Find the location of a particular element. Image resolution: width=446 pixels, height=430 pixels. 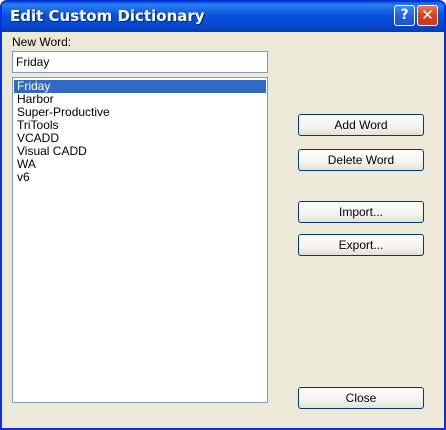

list-item: WA is located at coordinates (140, 164).